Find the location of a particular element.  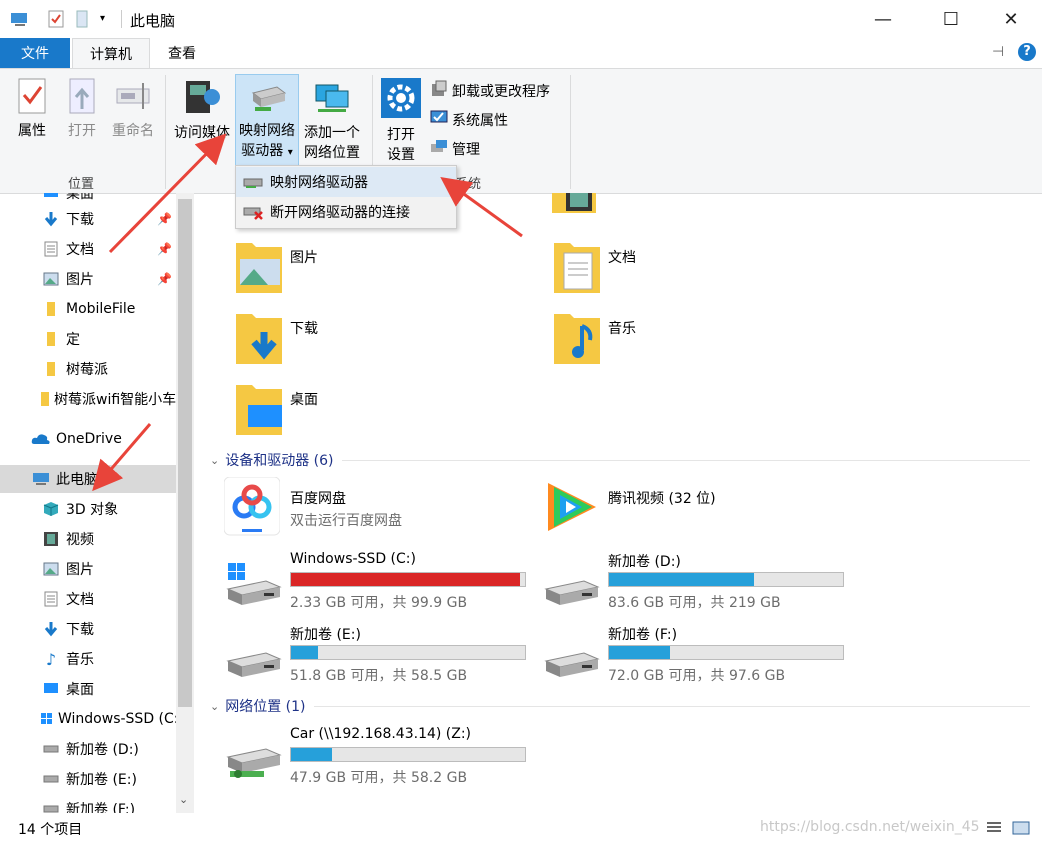

nav-volume-f: 新加卷 (F:) is located at coordinates (88, 804).